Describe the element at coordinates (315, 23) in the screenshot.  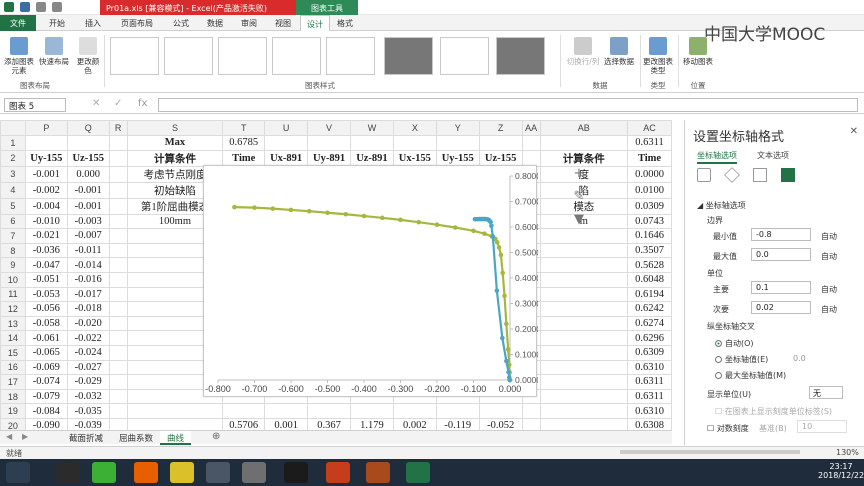
I see `tab-design: 设计` at that location.